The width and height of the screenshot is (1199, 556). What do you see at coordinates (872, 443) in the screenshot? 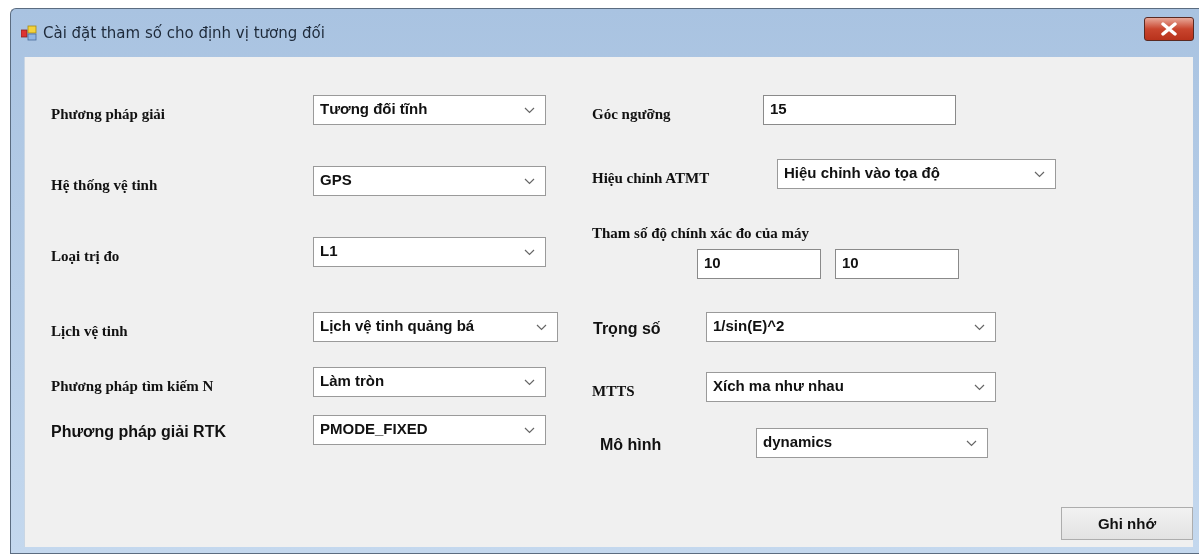
I see `dropdown: dynamics` at bounding box center [872, 443].